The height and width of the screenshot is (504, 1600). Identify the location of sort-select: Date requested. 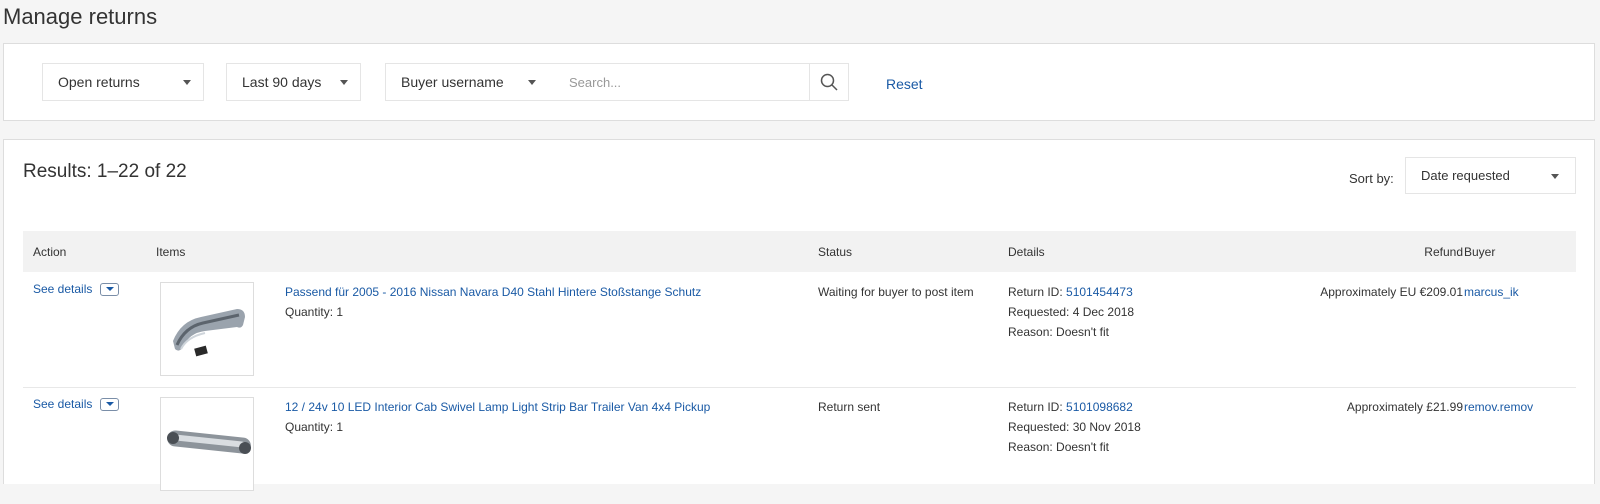
(1490, 175).